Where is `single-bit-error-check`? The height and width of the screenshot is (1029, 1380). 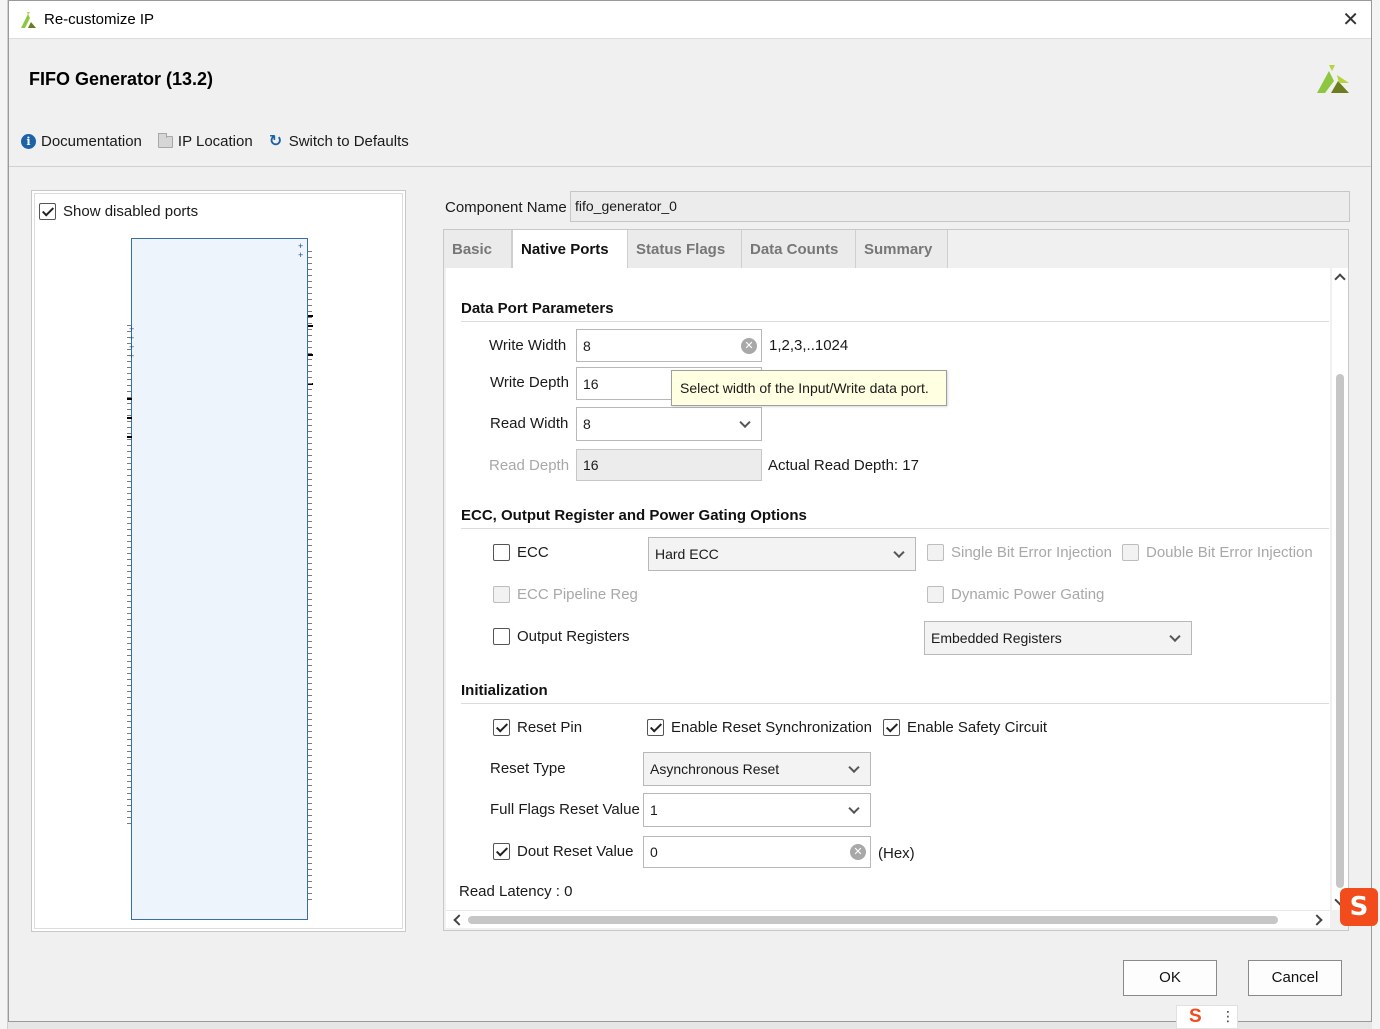
single-bit-error-check is located at coordinates (935, 552).